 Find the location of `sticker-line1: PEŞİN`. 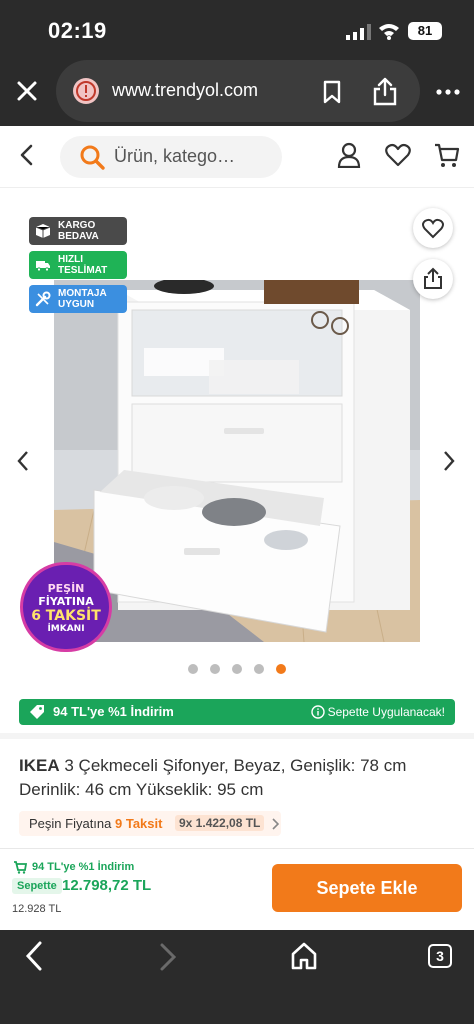

sticker-line1: PEŞİN is located at coordinates (66, 588).